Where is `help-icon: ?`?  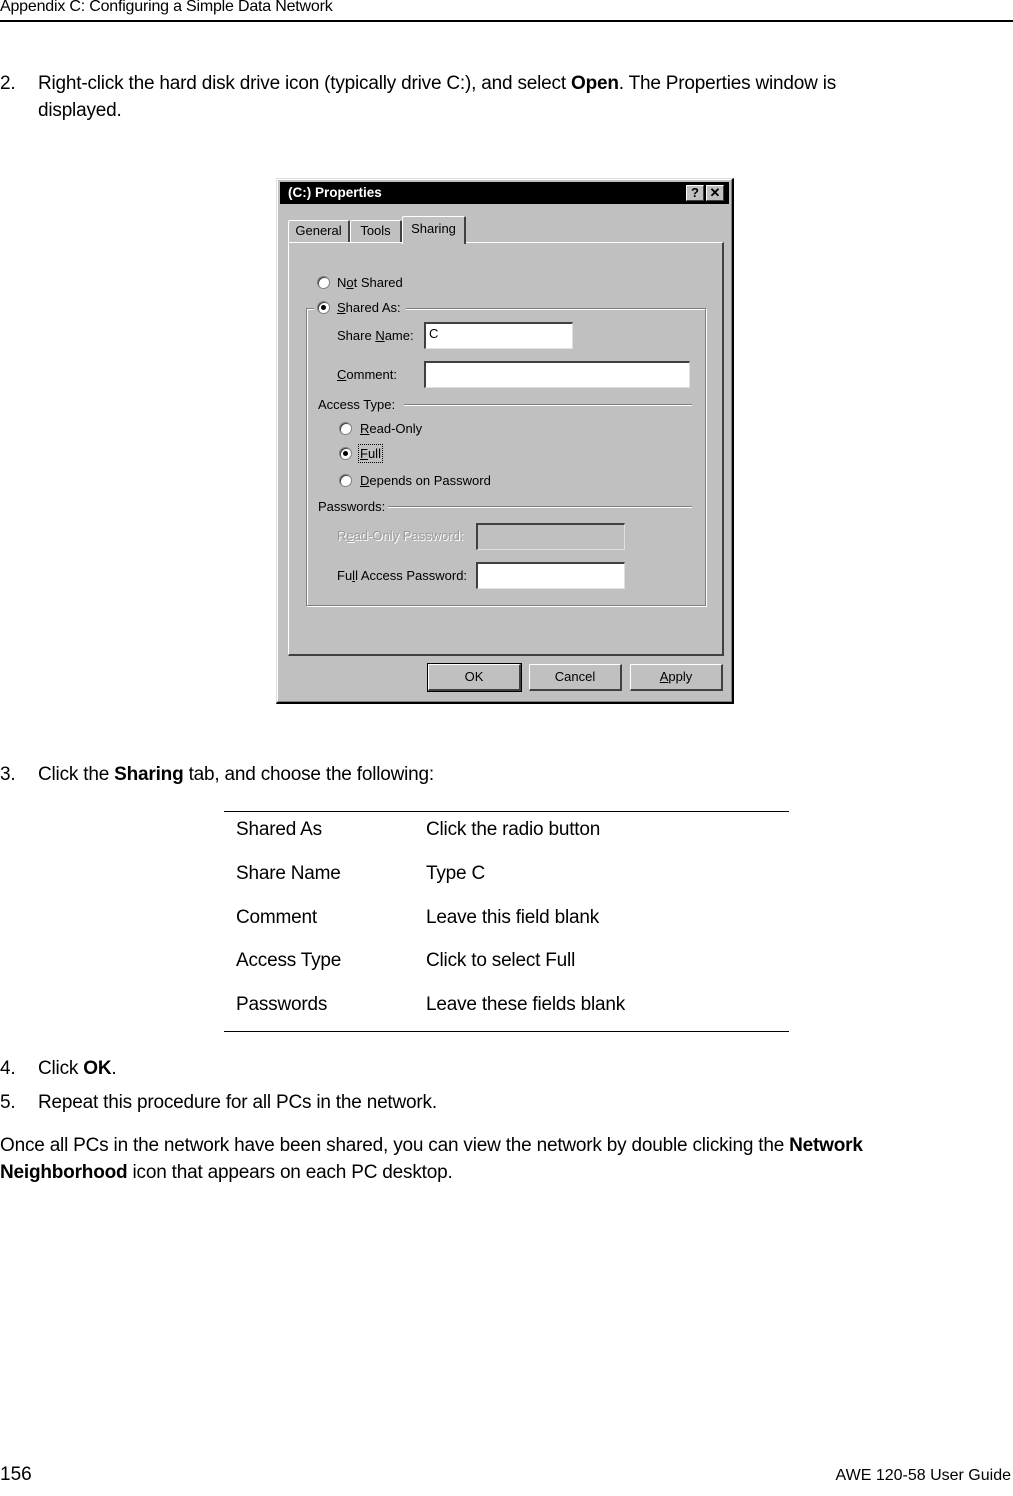
help-icon: ? is located at coordinates (695, 192).